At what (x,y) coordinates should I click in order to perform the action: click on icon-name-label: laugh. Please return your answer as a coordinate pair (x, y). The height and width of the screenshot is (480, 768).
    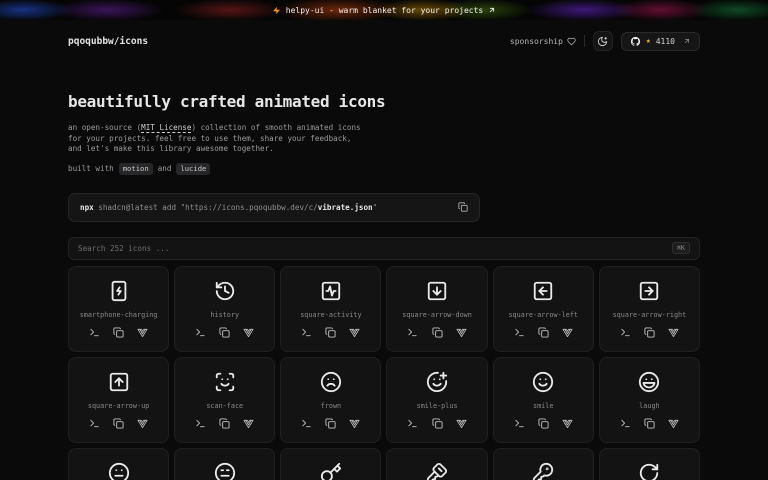
    Looking at the image, I should click on (649, 405).